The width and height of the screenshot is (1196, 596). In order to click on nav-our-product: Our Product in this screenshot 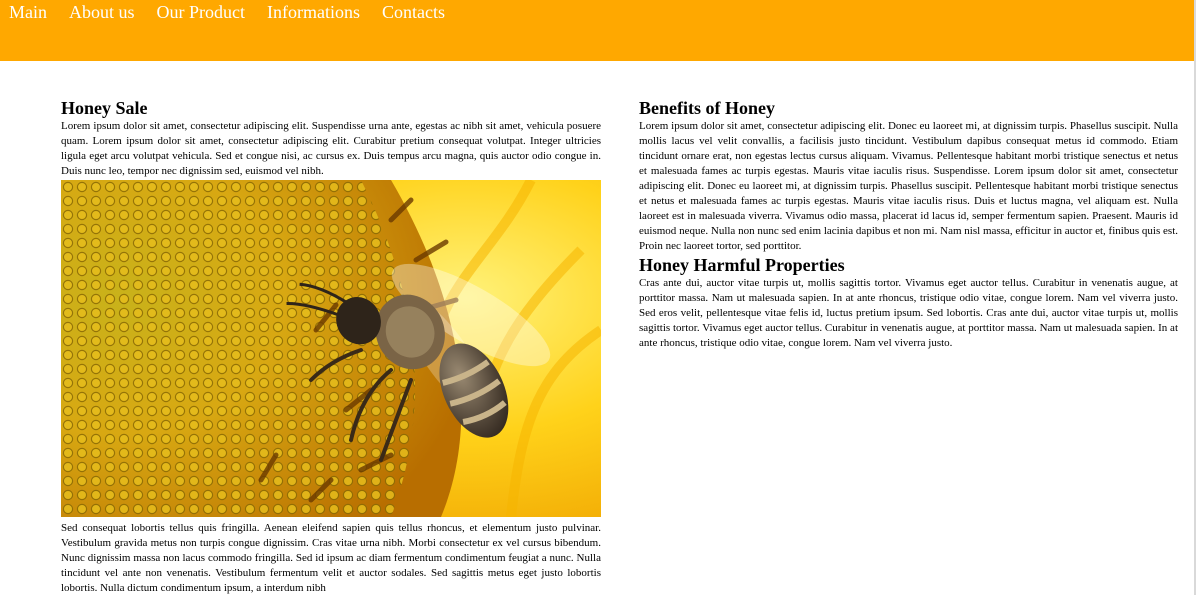, I will do `click(201, 12)`.